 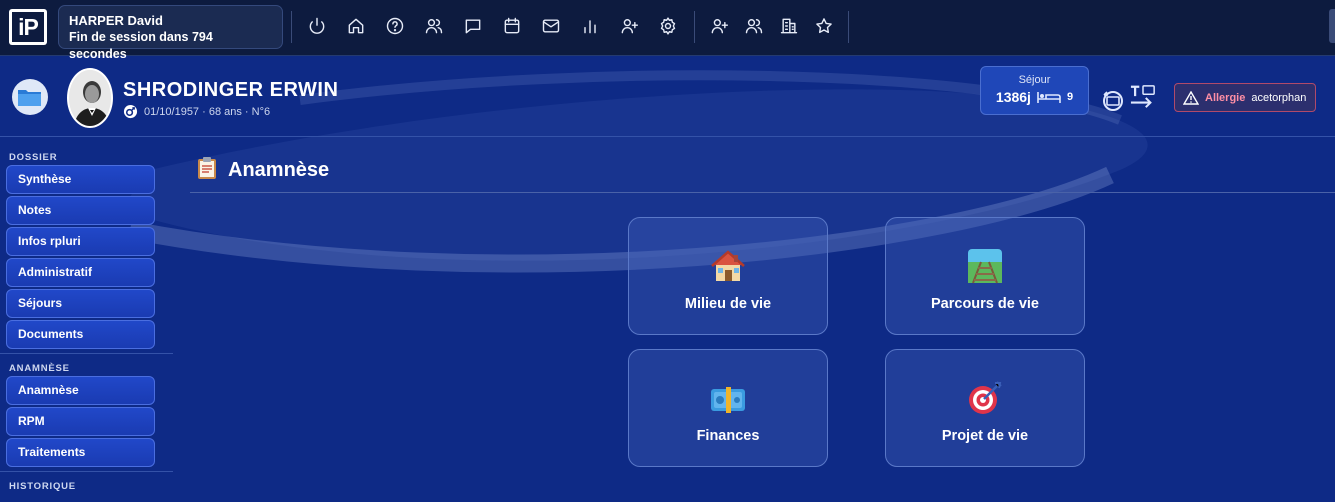 What do you see at coordinates (728, 304) in the screenshot?
I see `card-label: Milieu de vie` at bounding box center [728, 304].